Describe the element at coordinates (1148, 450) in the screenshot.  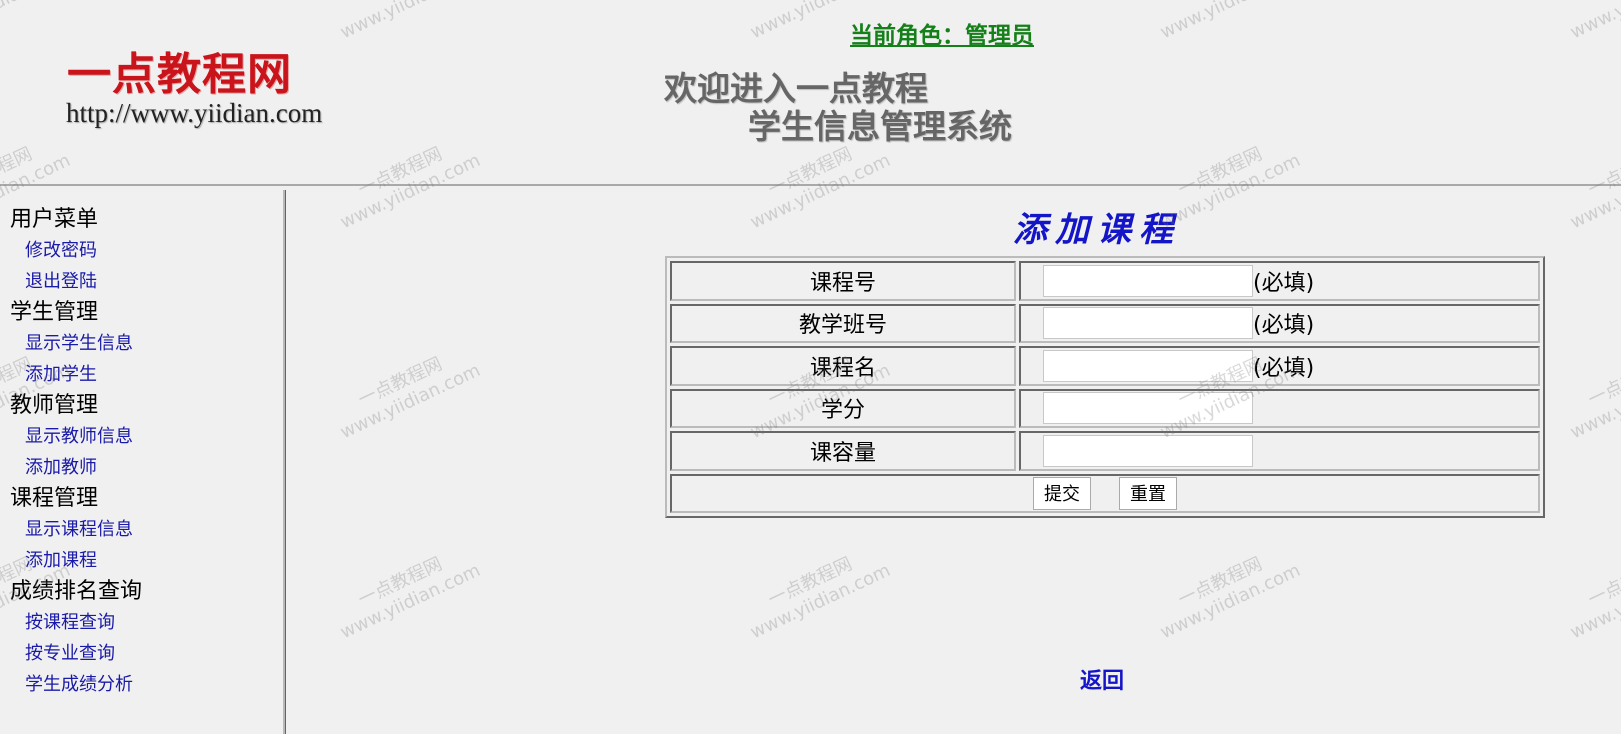
I see `capacity-input` at that location.